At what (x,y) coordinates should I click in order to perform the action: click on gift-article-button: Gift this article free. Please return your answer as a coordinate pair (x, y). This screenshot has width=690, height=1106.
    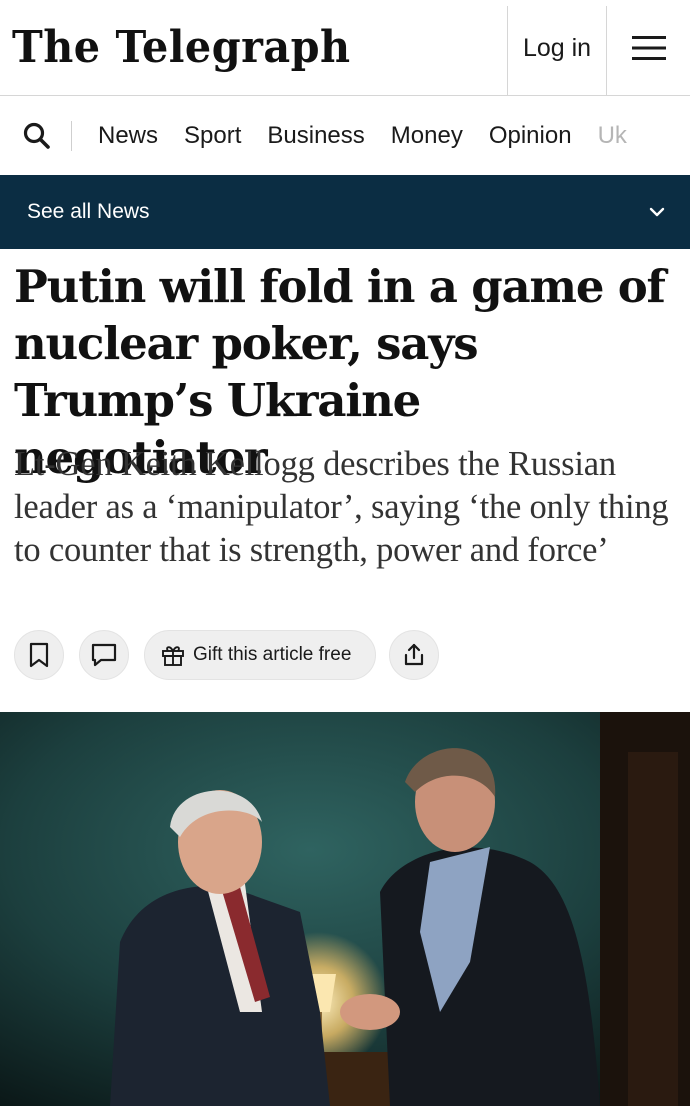
    Looking at the image, I should click on (260, 655).